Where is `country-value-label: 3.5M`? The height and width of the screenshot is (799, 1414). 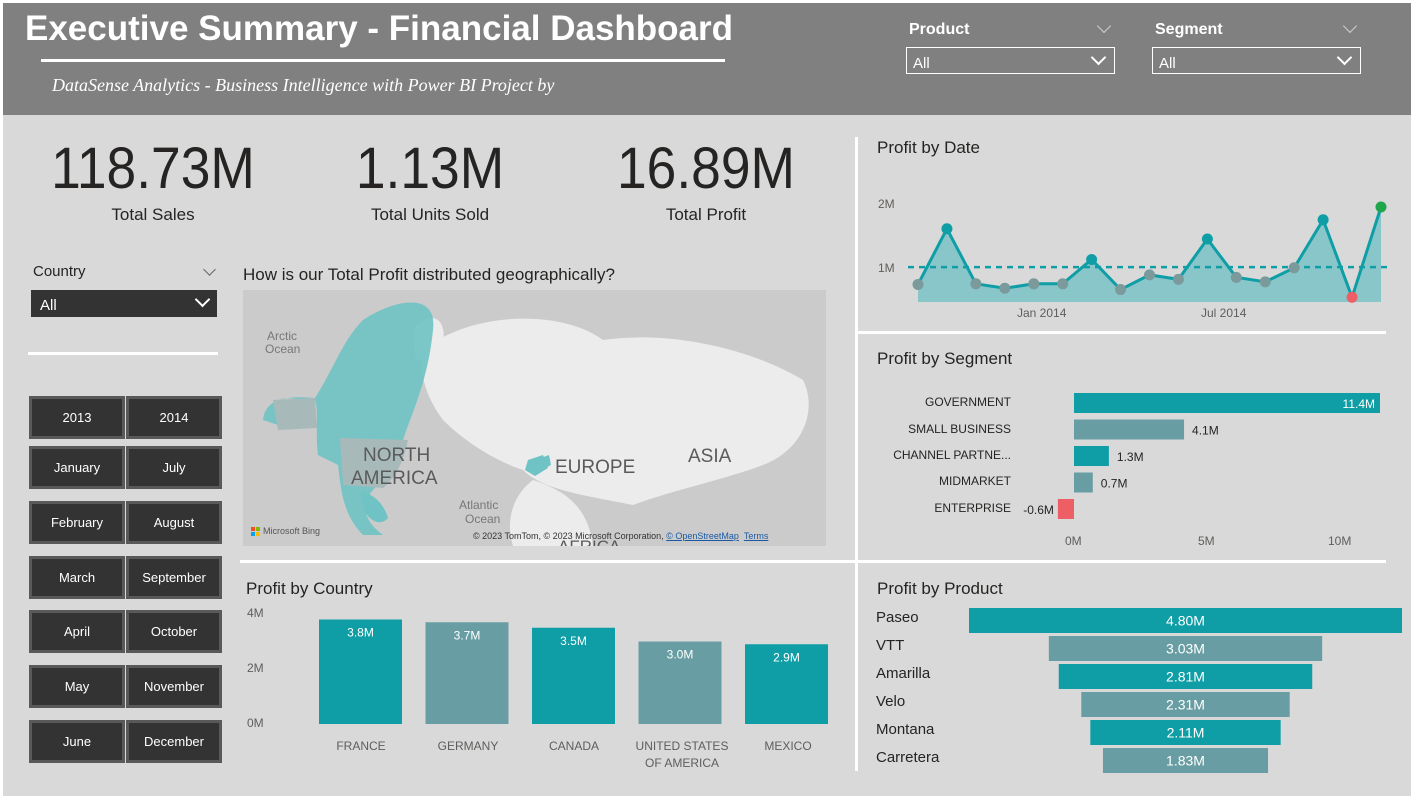 country-value-label: 3.5M is located at coordinates (573, 641).